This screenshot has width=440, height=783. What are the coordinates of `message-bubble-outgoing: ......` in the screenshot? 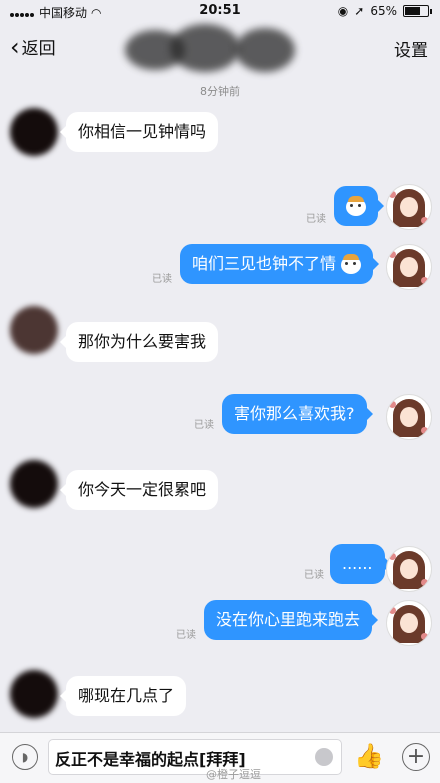 It's located at (360, 564).